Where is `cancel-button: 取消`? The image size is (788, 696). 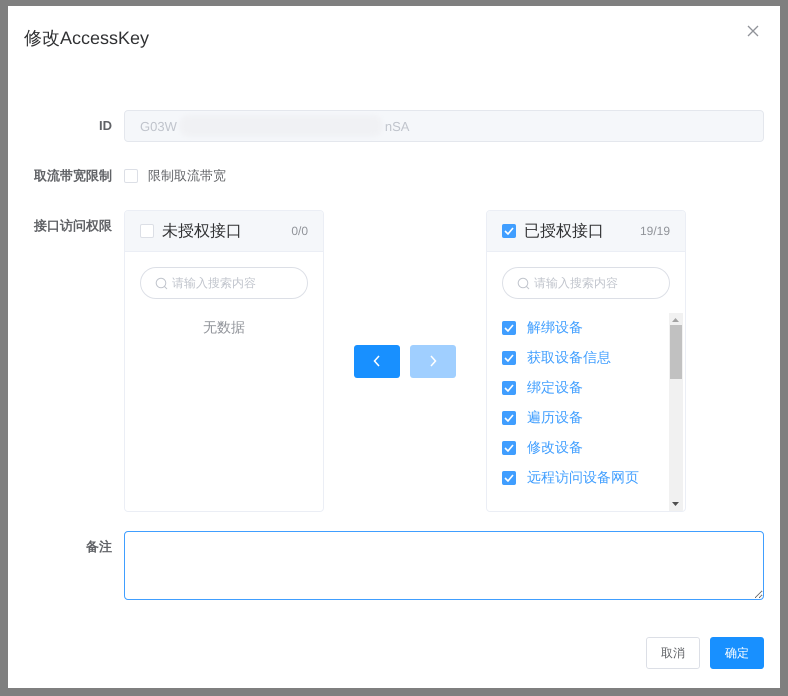
cancel-button: 取消 is located at coordinates (673, 653).